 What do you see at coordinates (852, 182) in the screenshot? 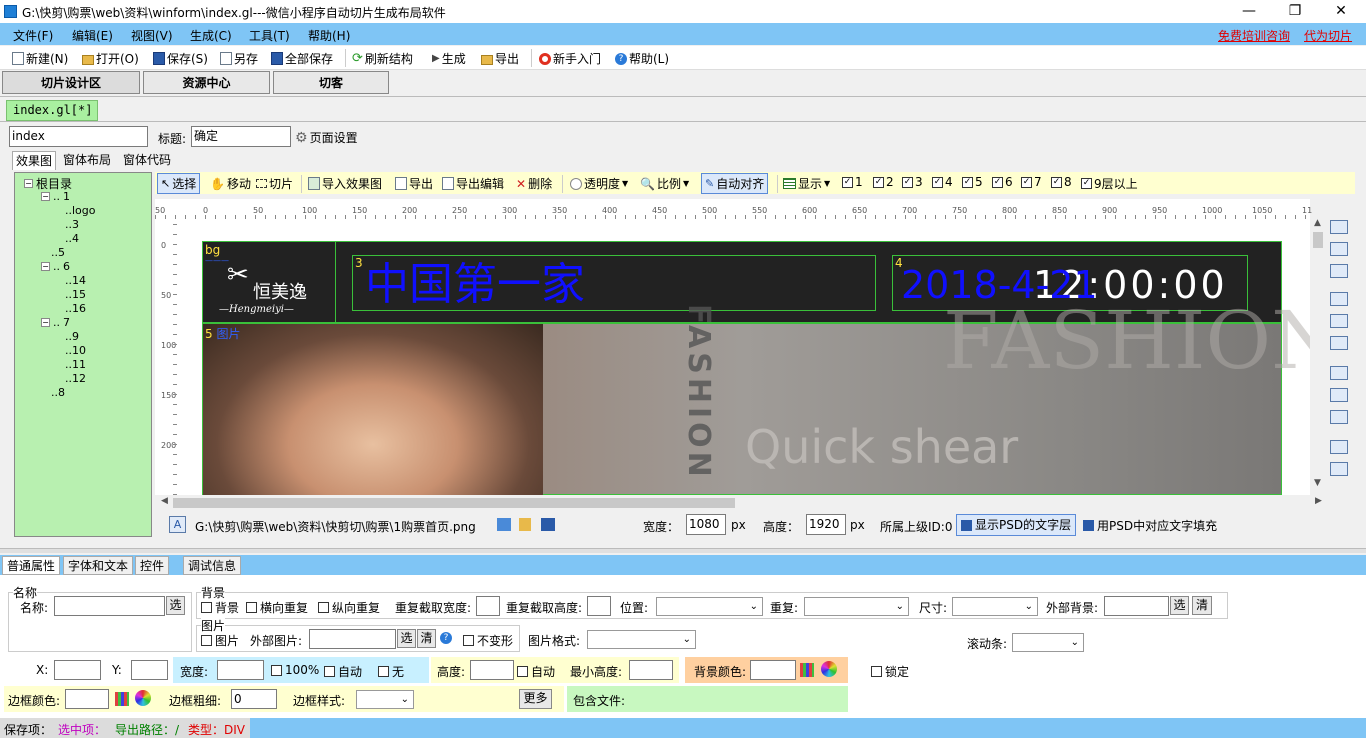
I see `layer-1-checkbox: ✓ 1` at bounding box center [852, 182].